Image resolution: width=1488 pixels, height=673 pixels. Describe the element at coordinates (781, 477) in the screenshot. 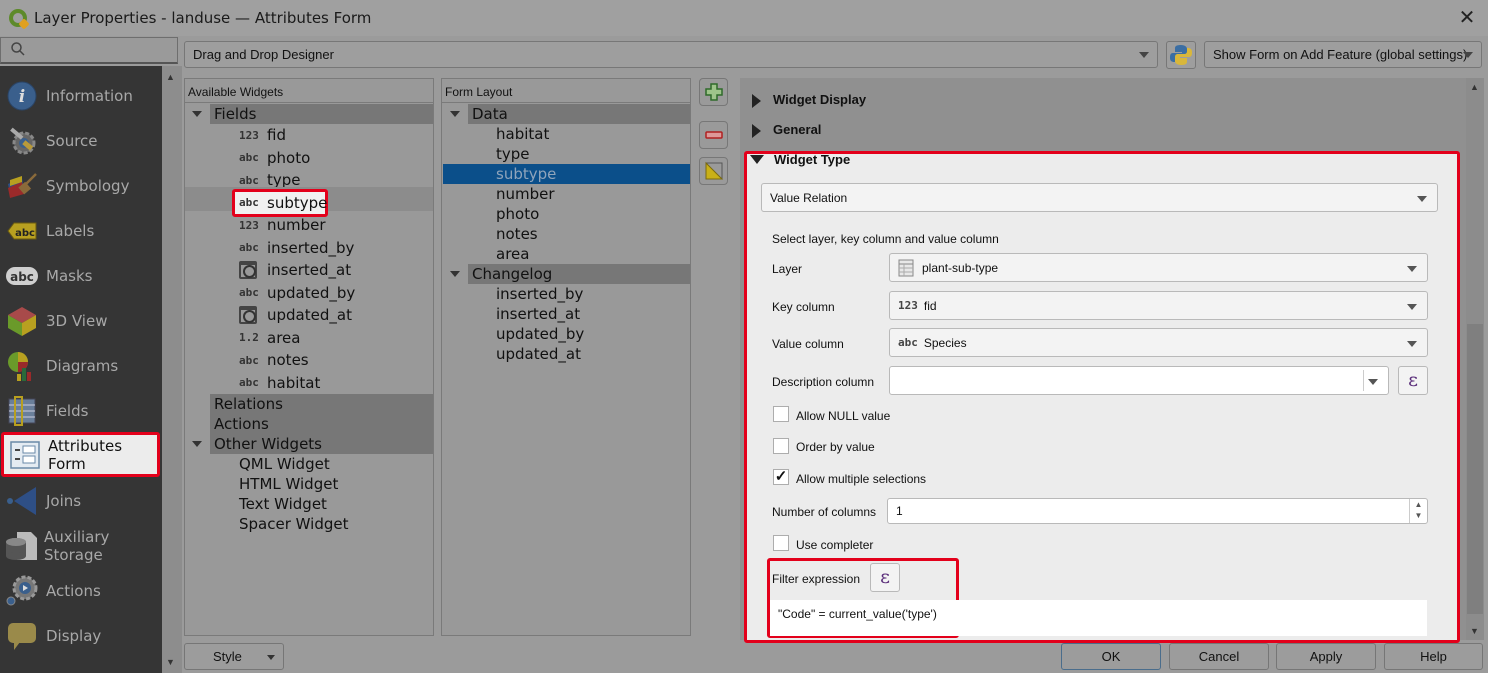

I see `allow-multiple-checkbox: ✓` at that location.